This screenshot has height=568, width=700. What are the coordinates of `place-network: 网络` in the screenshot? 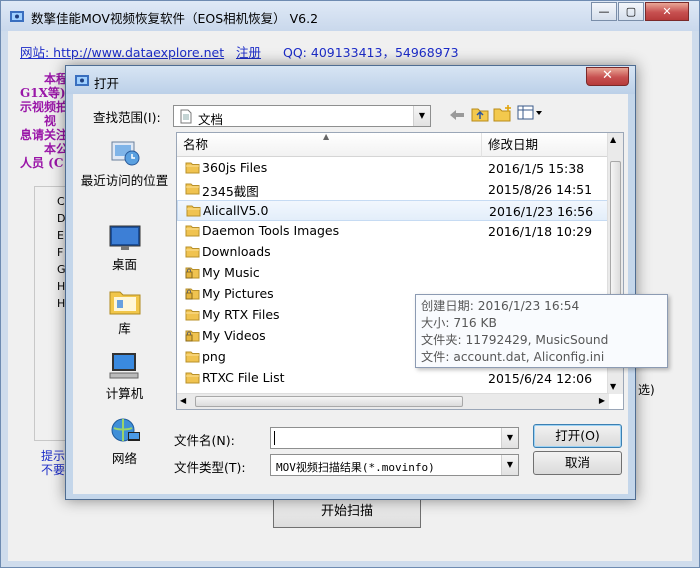 It's located at (124, 441).